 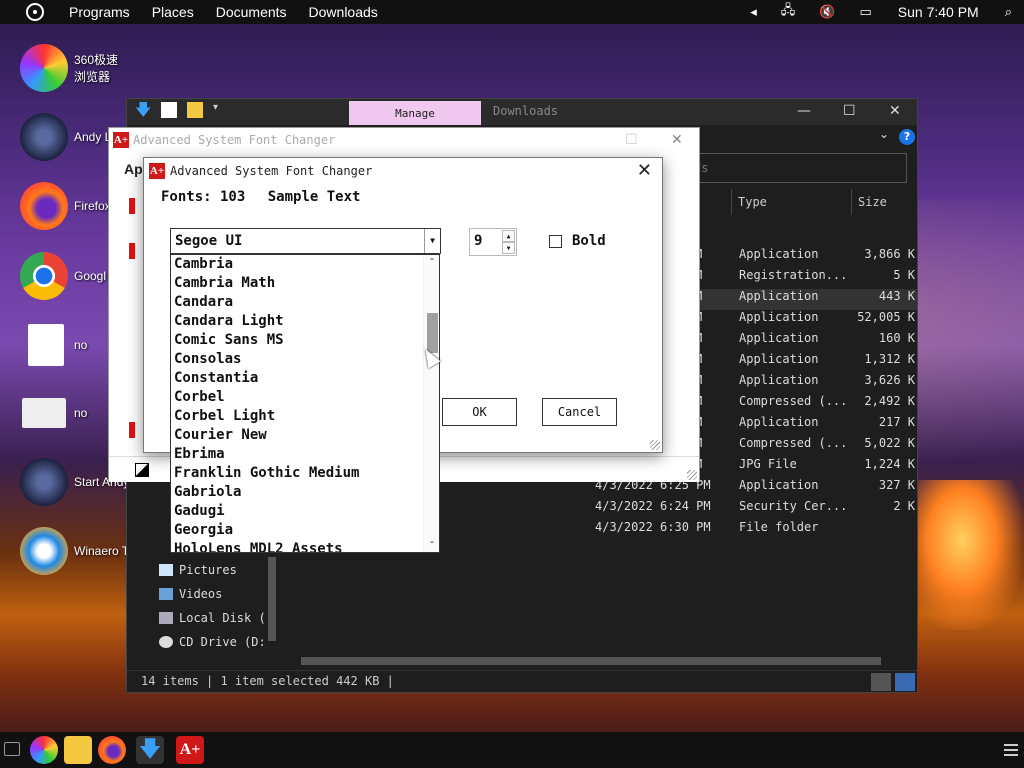 I want to click on menu-programs: Programs, so click(x=99, y=12).